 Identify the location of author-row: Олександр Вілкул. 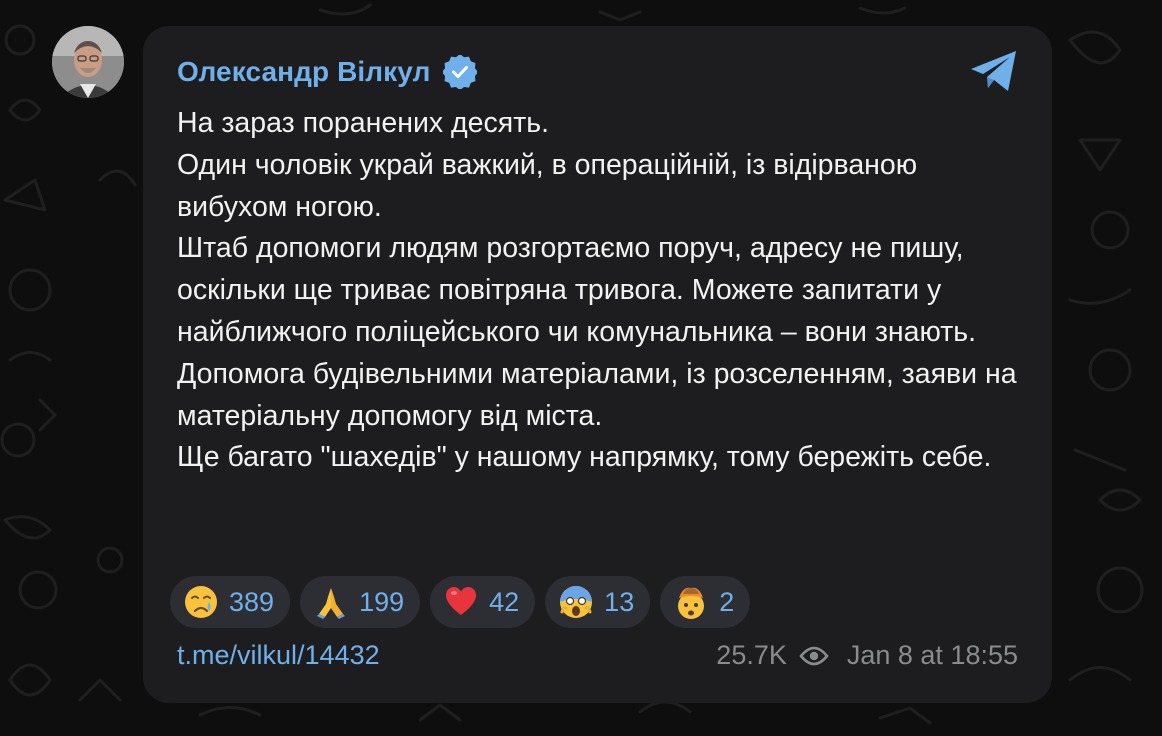
(327, 72).